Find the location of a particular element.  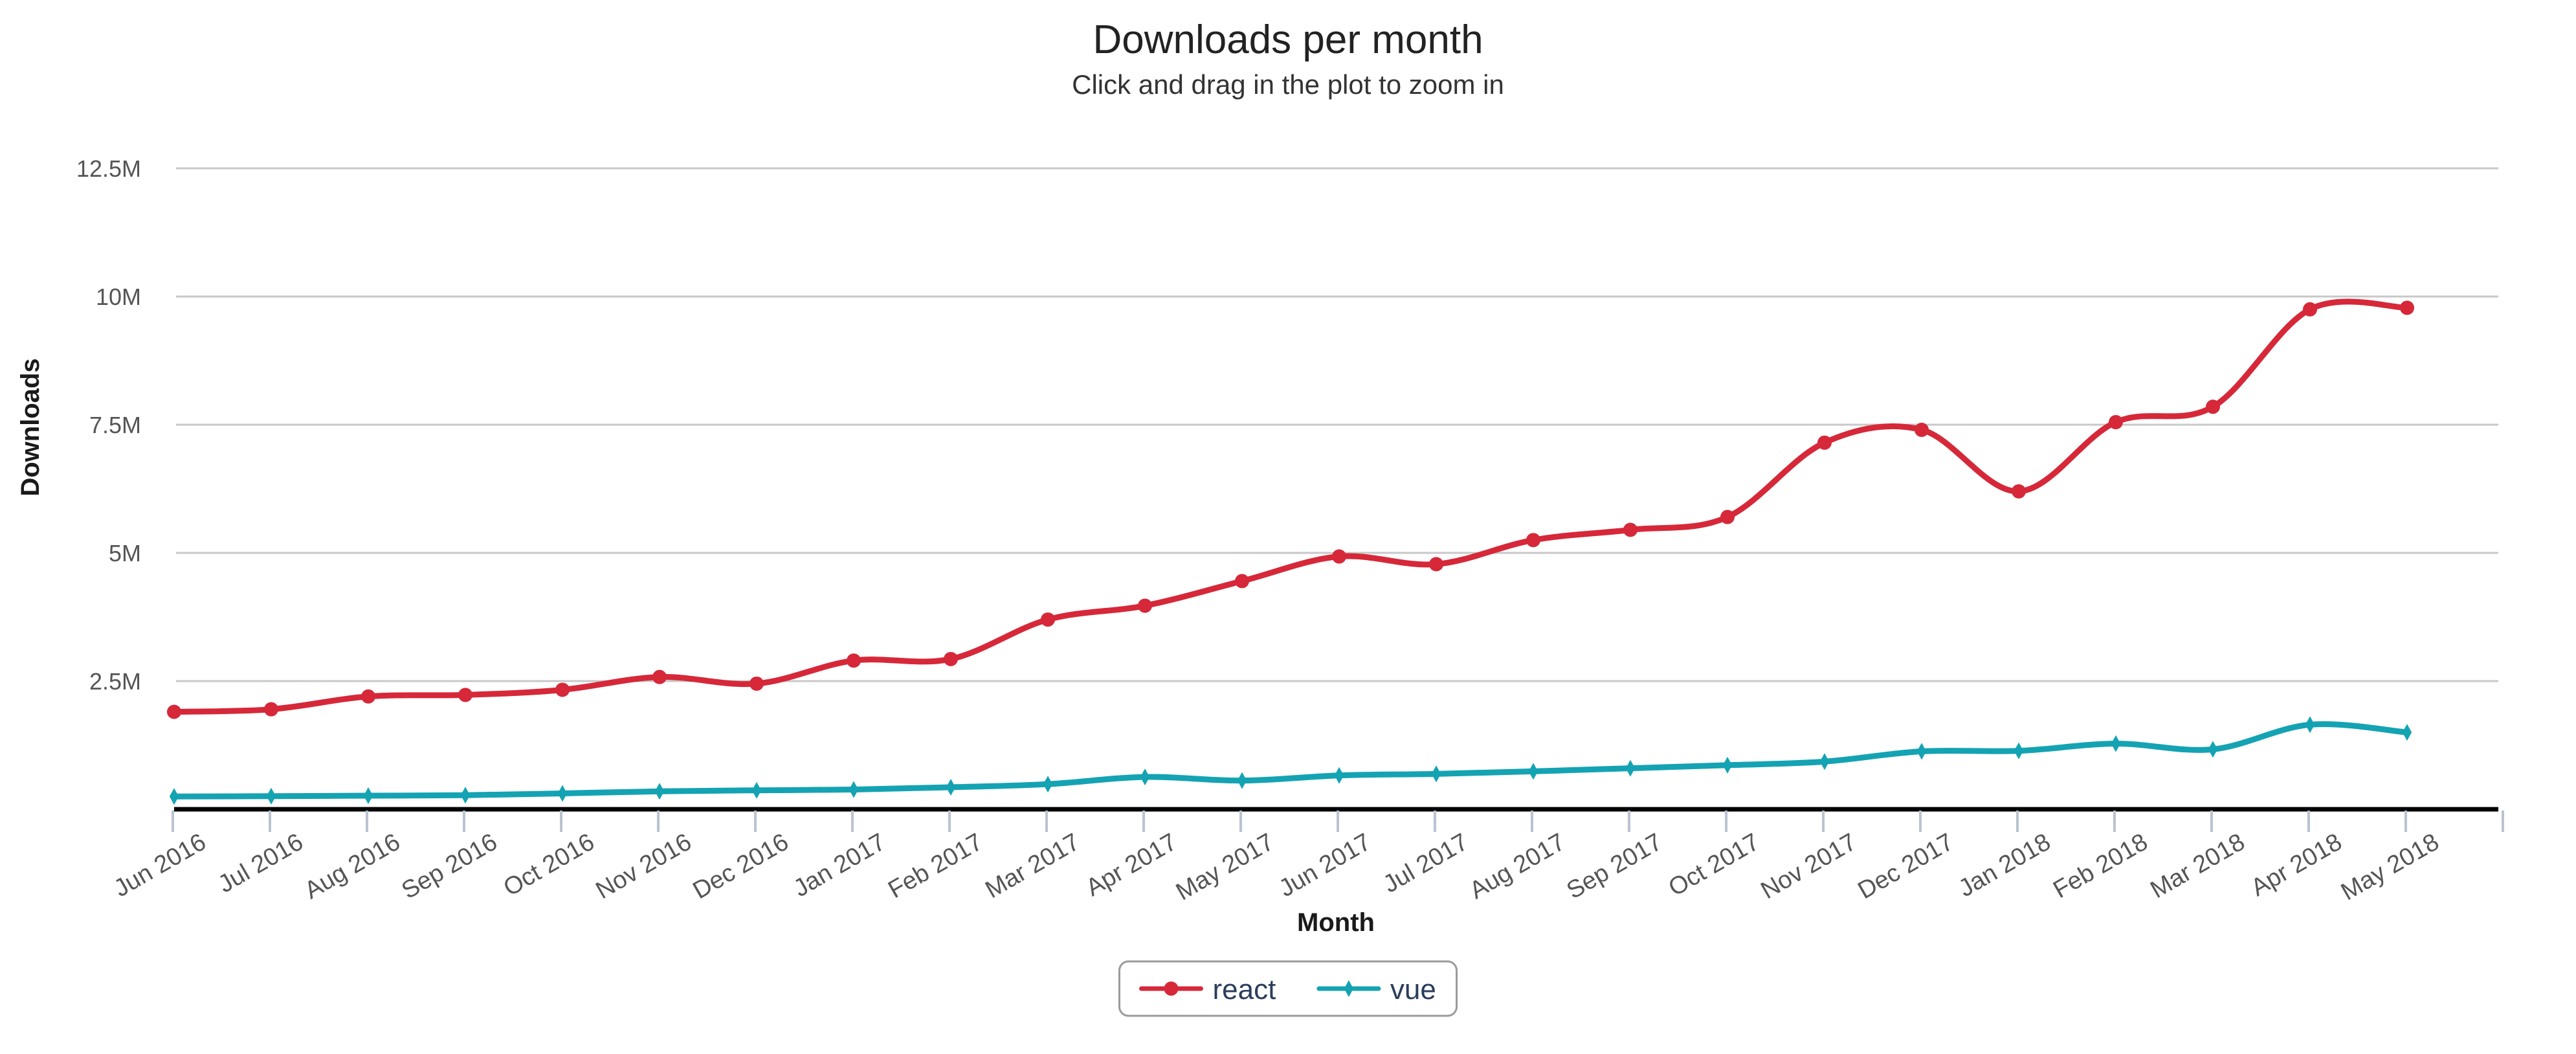

y-axis-tick-label: 2.5M is located at coordinates (115, 682).